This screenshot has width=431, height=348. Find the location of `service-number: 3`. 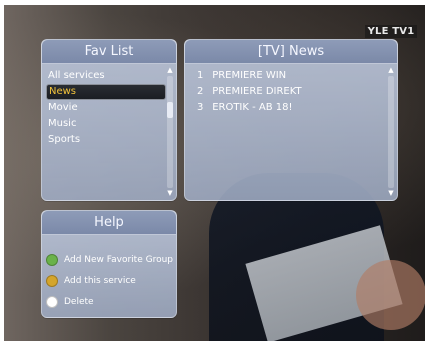

service-number: 3 is located at coordinates (200, 107).